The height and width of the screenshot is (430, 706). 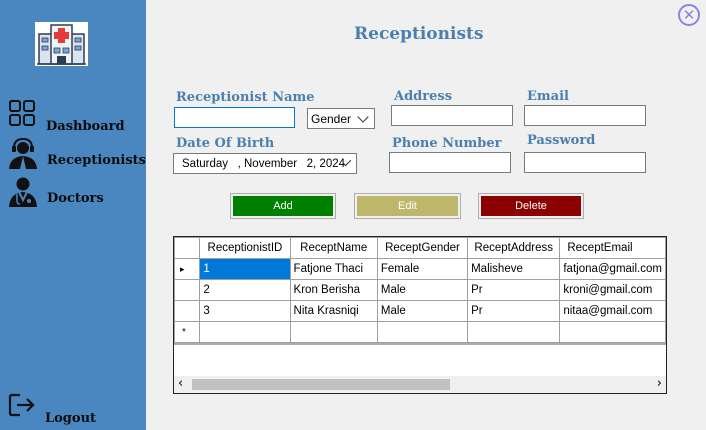 I want to click on column-header: ReceptEmail, so click(x=612, y=248).